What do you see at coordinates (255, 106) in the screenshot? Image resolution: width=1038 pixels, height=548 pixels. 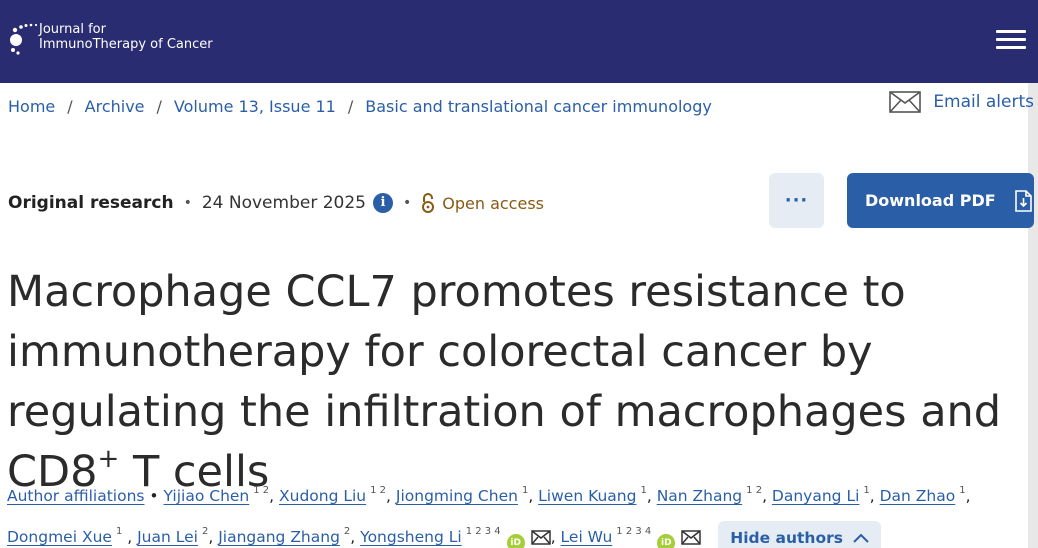 I see `breadcrumb-issue: Volume 13, Issue 11` at bounding box center [255, 106].